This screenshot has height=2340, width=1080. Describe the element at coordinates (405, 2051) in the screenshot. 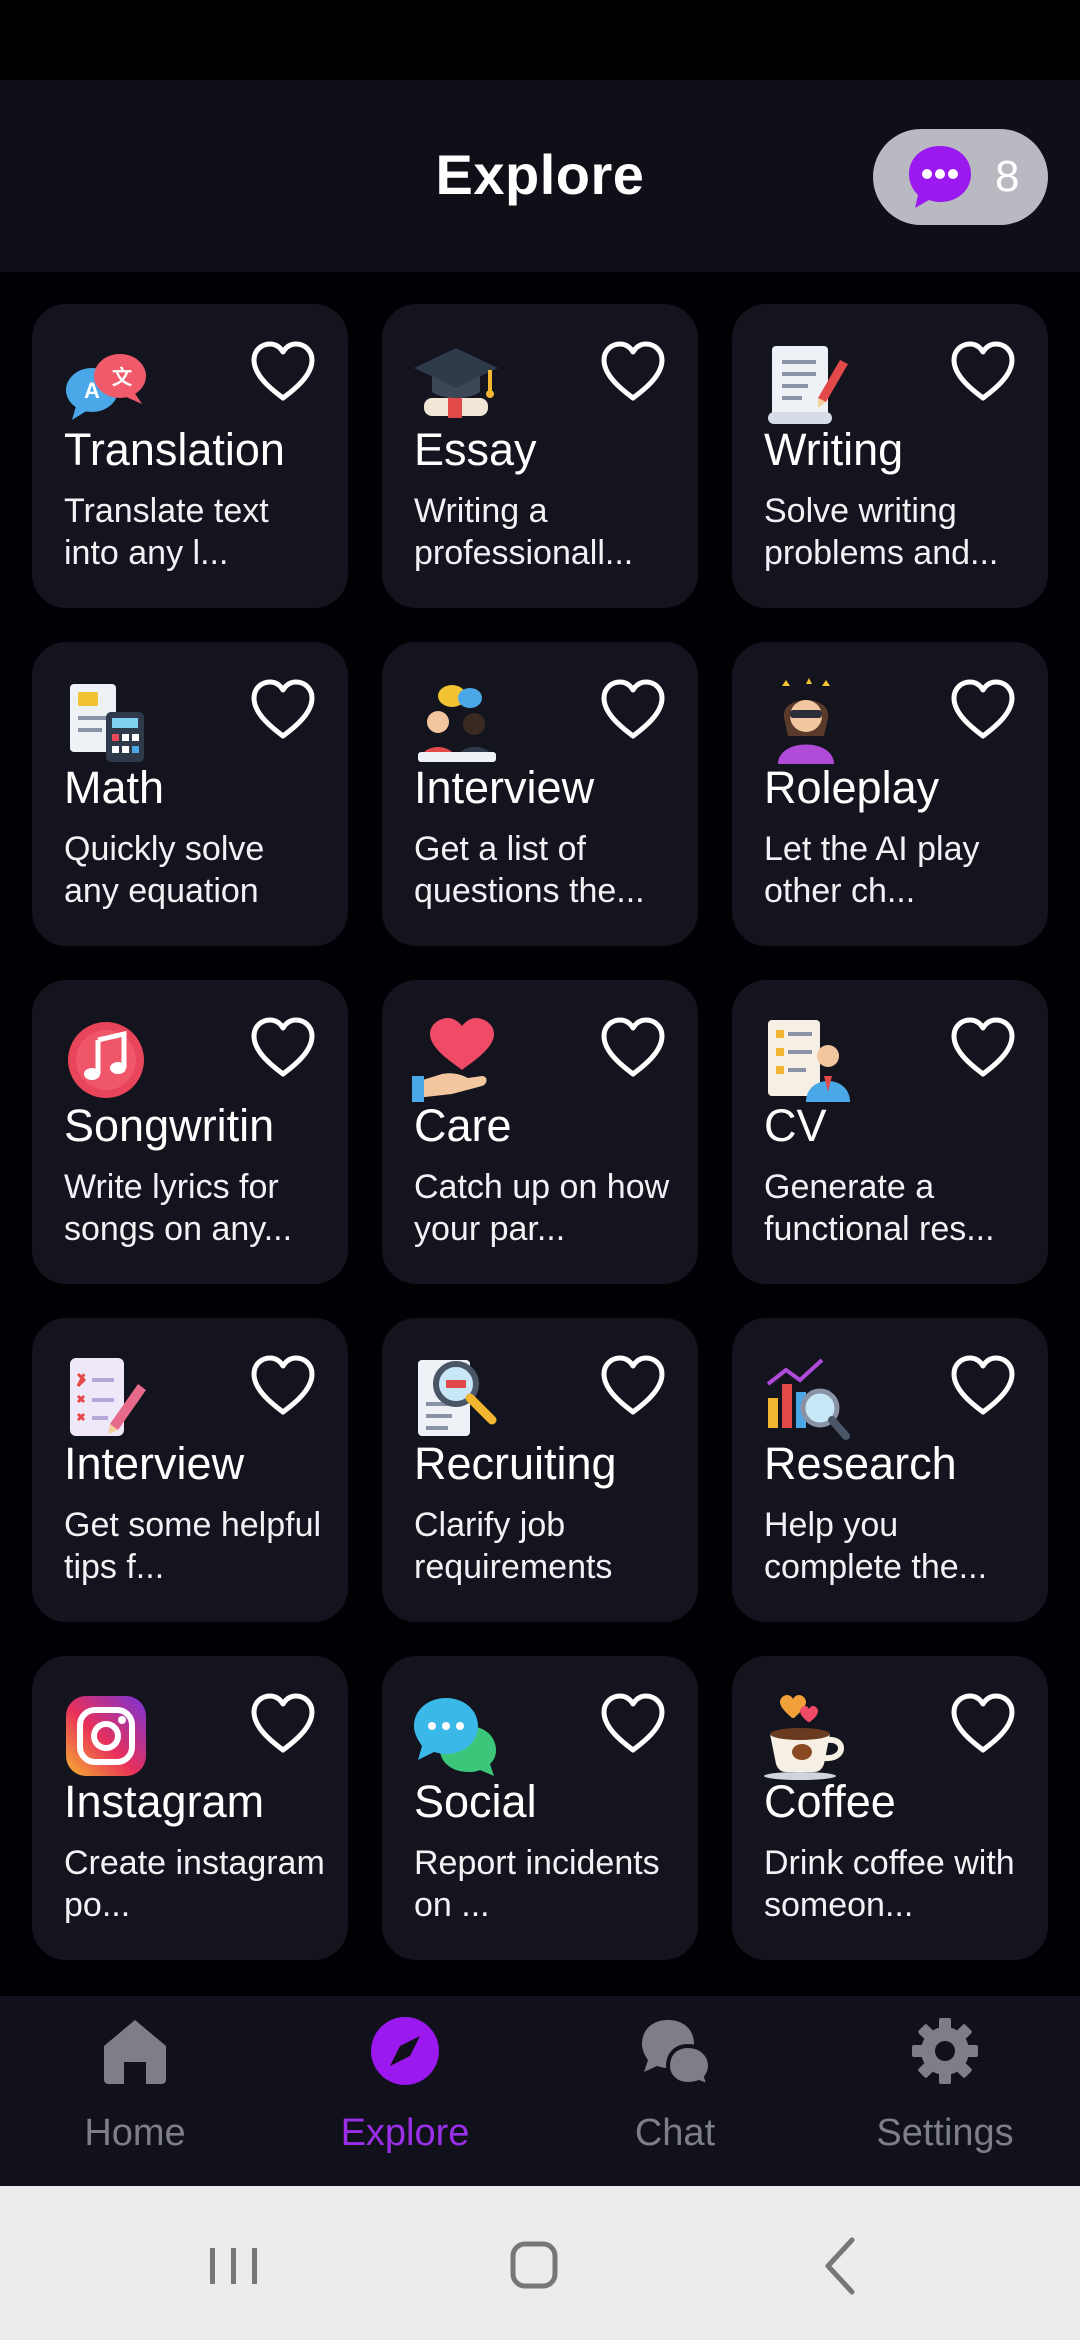

I see `compass-icon` at that location.